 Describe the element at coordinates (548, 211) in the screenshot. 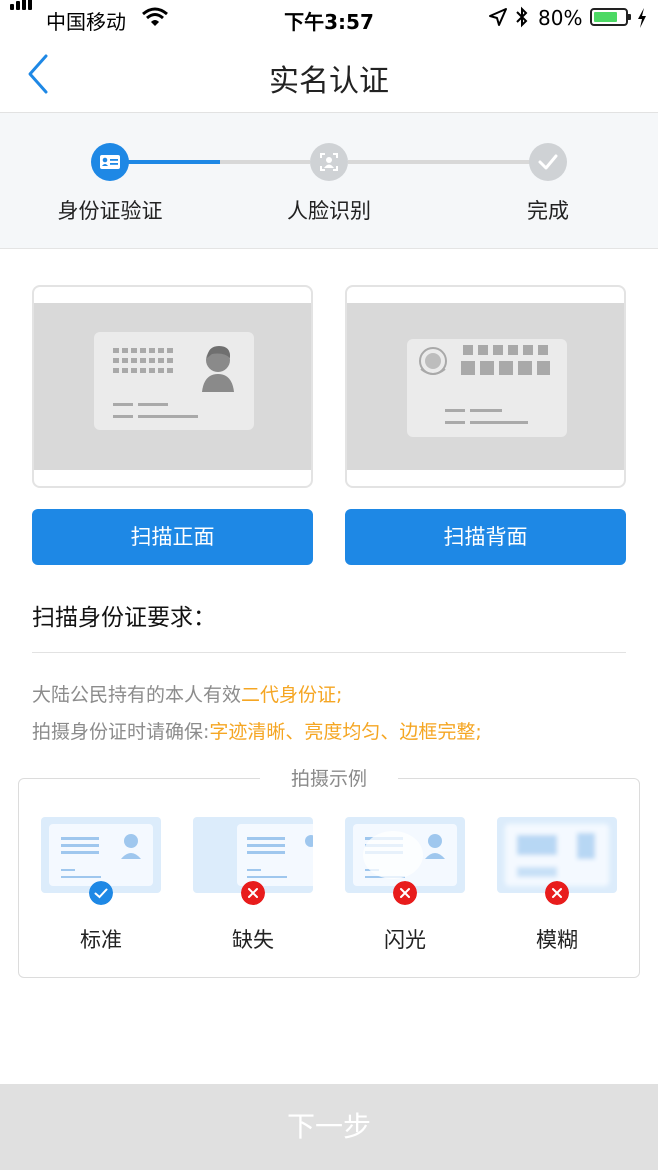

I see `step-3-label: 完成` at that location.